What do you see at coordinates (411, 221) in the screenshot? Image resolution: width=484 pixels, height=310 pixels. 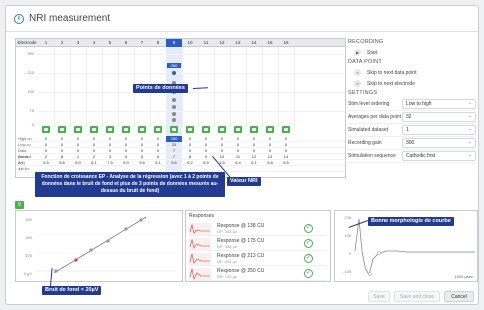 I see `callout-morphology: Bonne morphologie de courbe` at bounding box center [411, 221].